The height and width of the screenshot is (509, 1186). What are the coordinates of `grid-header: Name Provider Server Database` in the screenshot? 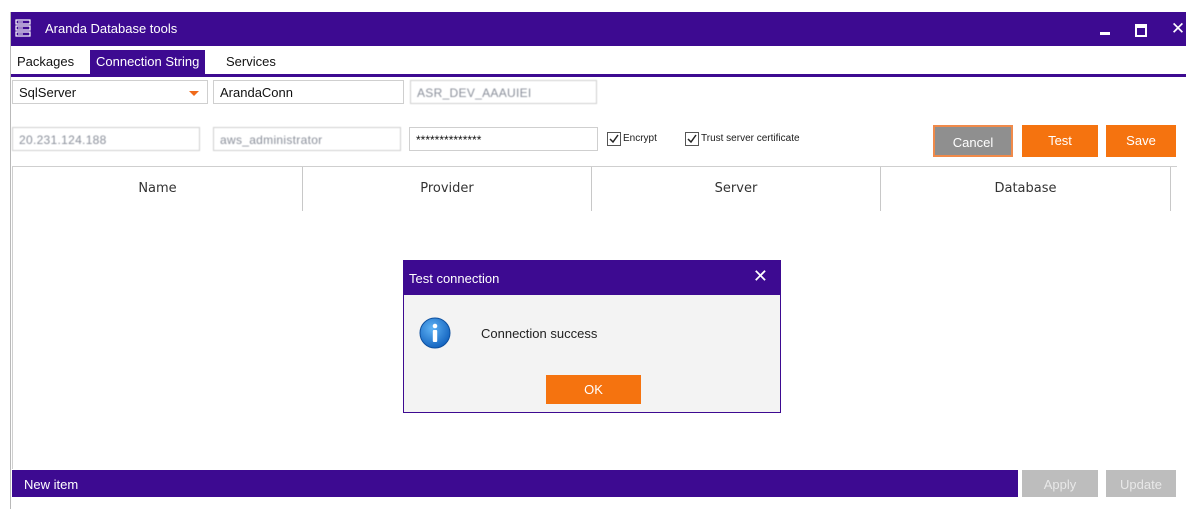 It's located at (595, 189).